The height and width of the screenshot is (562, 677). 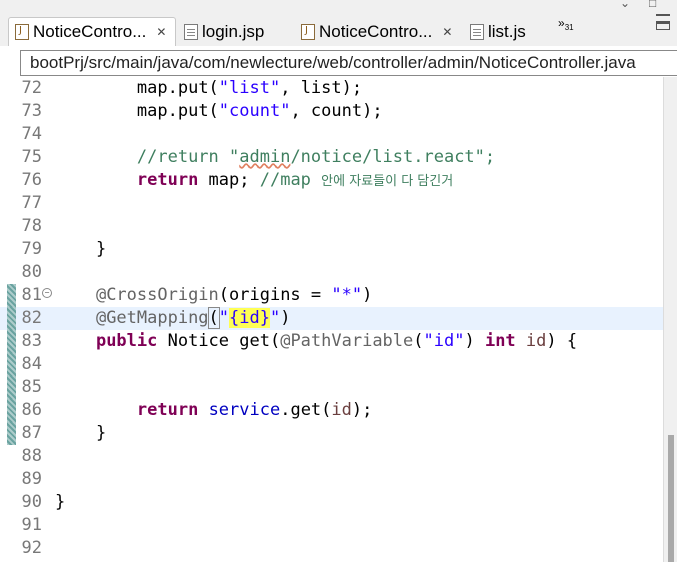 What do you see at coordinates (31, 456) in the screenshot?
I see `line-number: 88` at bounding box center [31, 456].